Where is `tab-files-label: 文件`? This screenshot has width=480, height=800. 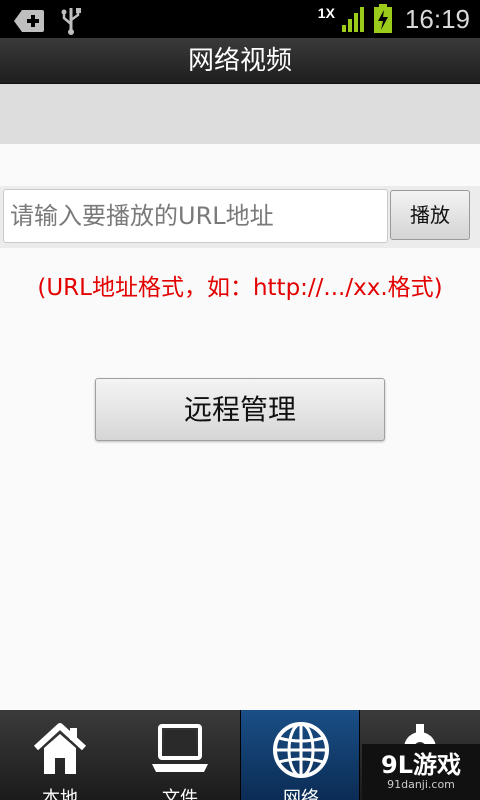
tab-files-label: 文件 is located at coordinates (180, 794).